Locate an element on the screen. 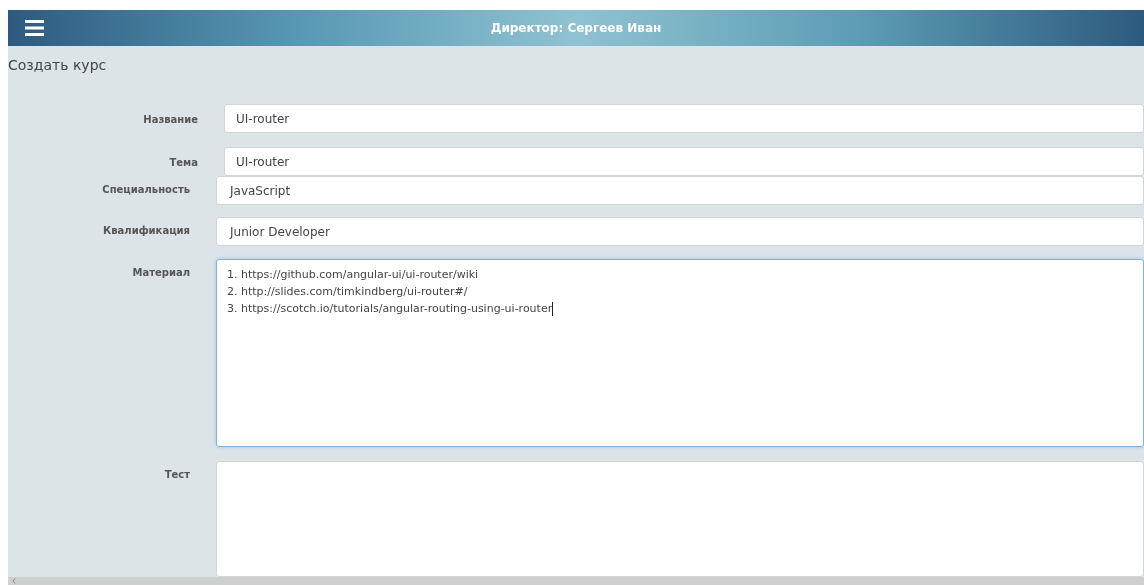 Image resolution: width=1144 pixels, height=585 pixels. field-label: Квалификация is located at coordinates (146, 231).